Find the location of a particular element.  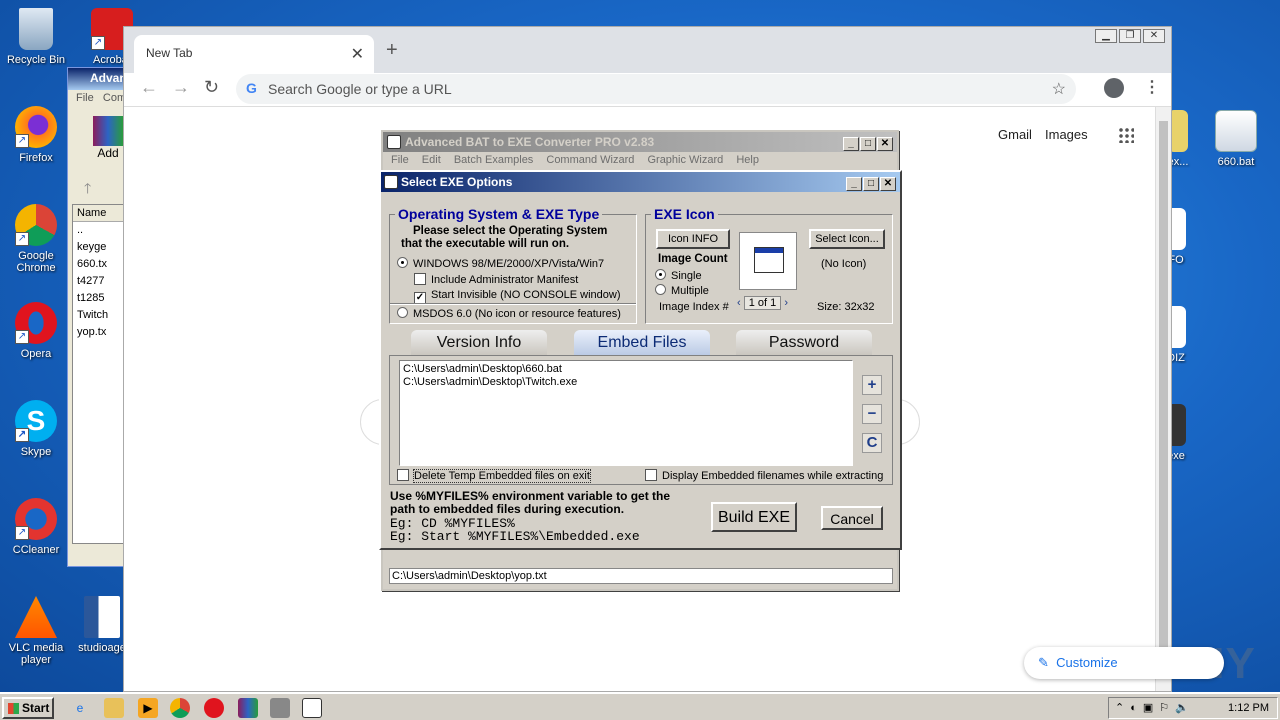

bat-to-exe-taskbar-icon is located at coordinates (312, 708).